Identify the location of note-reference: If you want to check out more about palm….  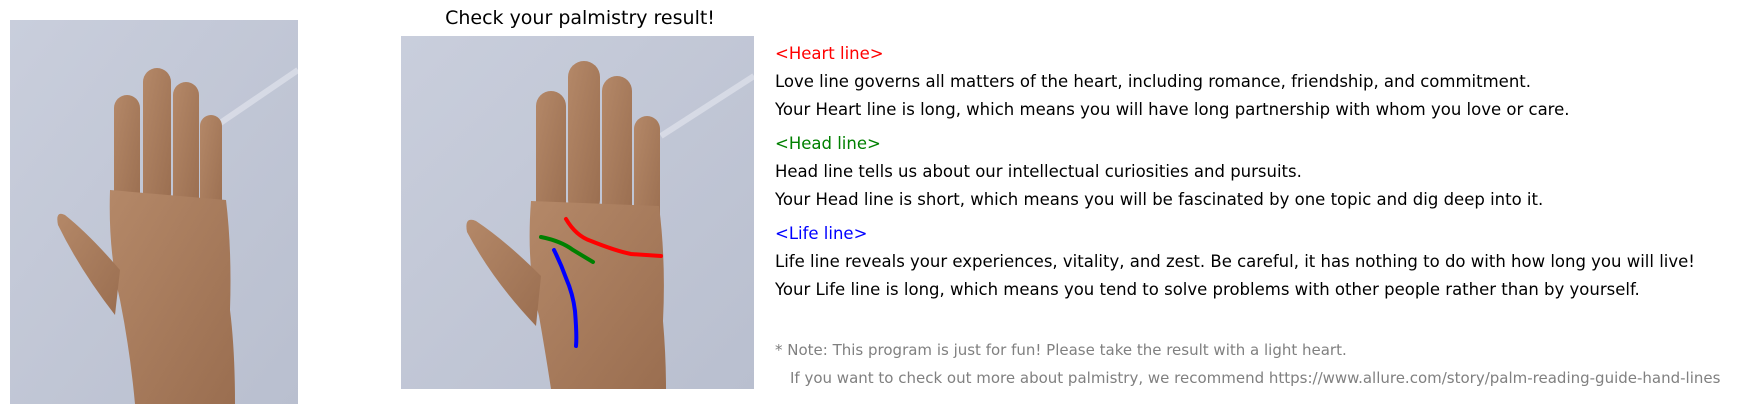
(1255, 378).